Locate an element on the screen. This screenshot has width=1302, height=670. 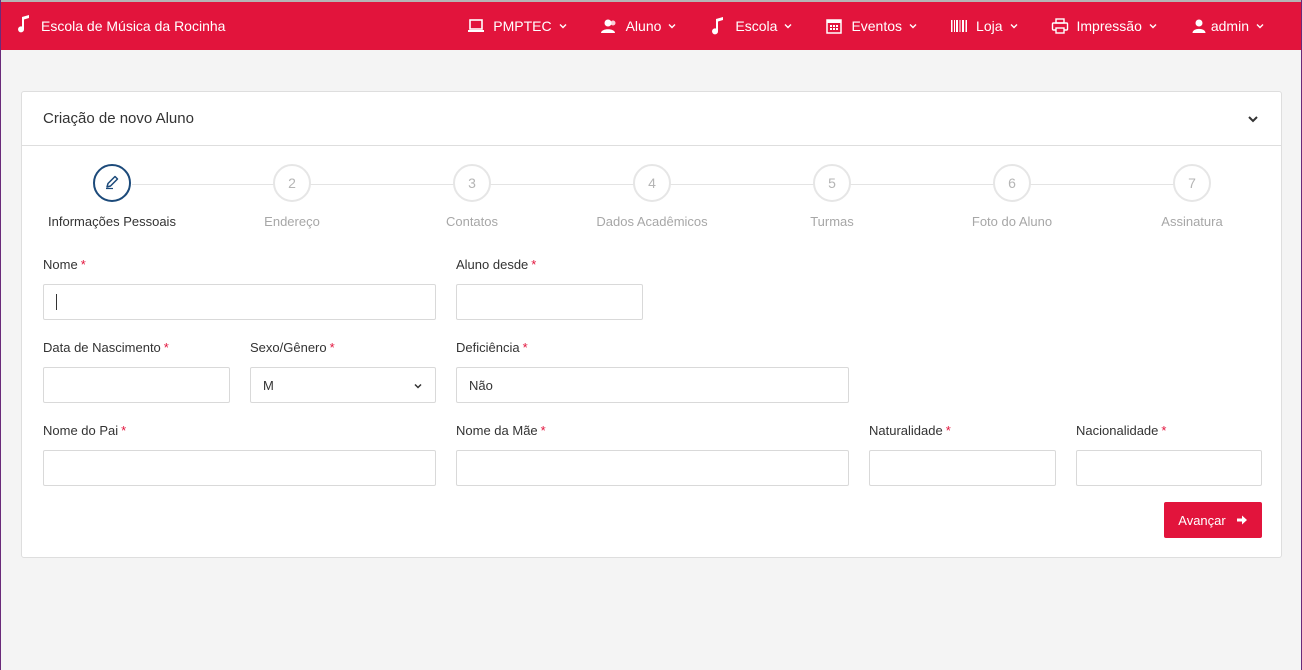
step-foto-do-aluno: 6 Foto do Aluno is located at coordinates (1012, 196).